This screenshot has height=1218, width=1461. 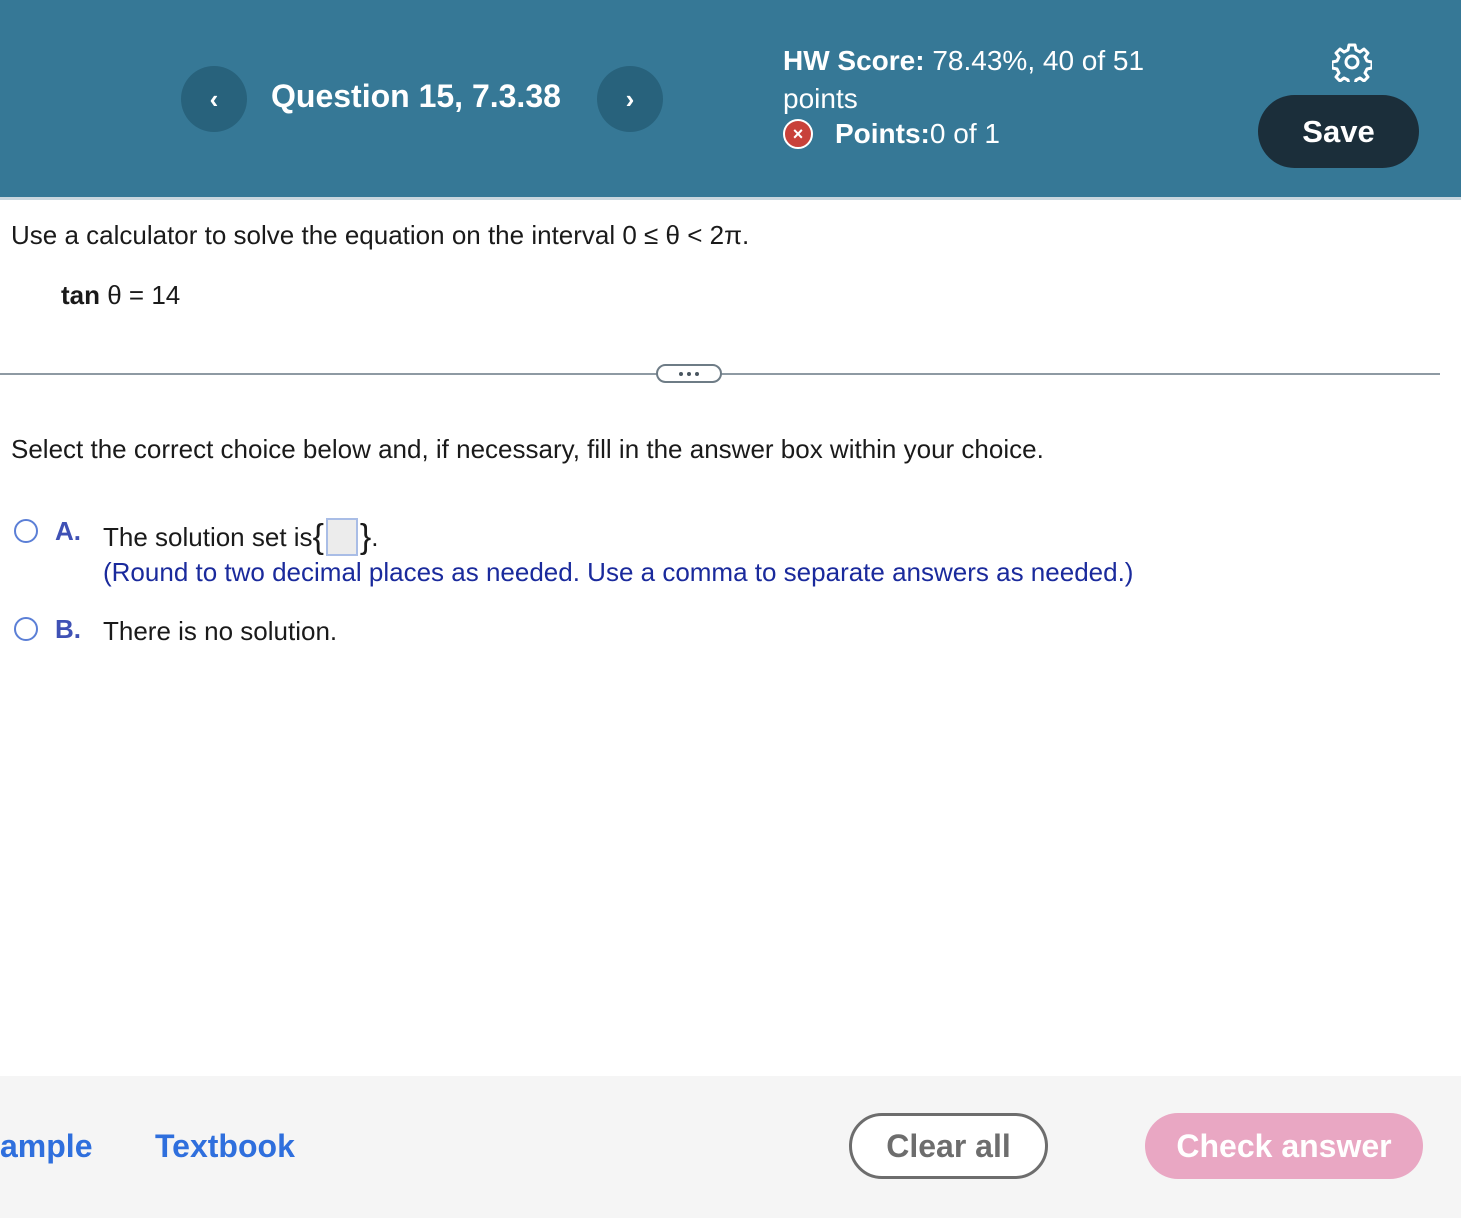 What do you see at coordinates (55, 1146) in the screenshot?
I see `view-example-link: ample` at bounding box center [55, 1146].